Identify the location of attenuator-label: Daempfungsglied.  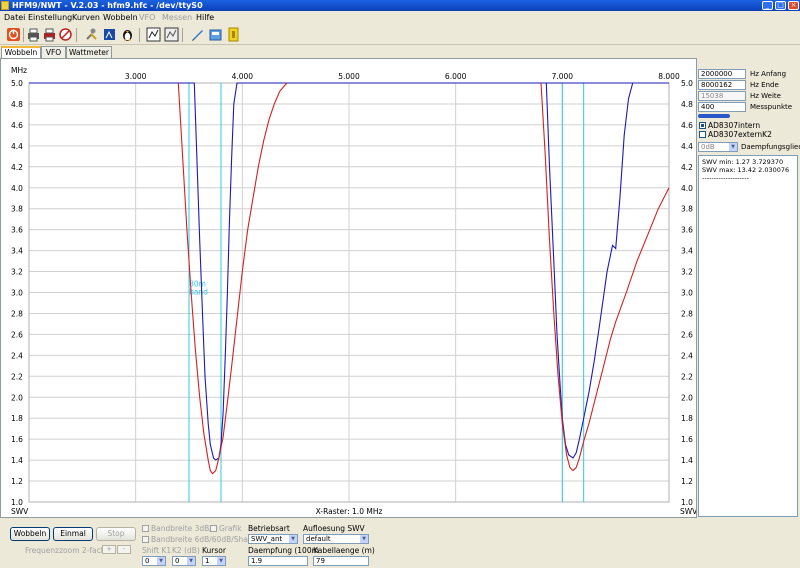
(770, 147).